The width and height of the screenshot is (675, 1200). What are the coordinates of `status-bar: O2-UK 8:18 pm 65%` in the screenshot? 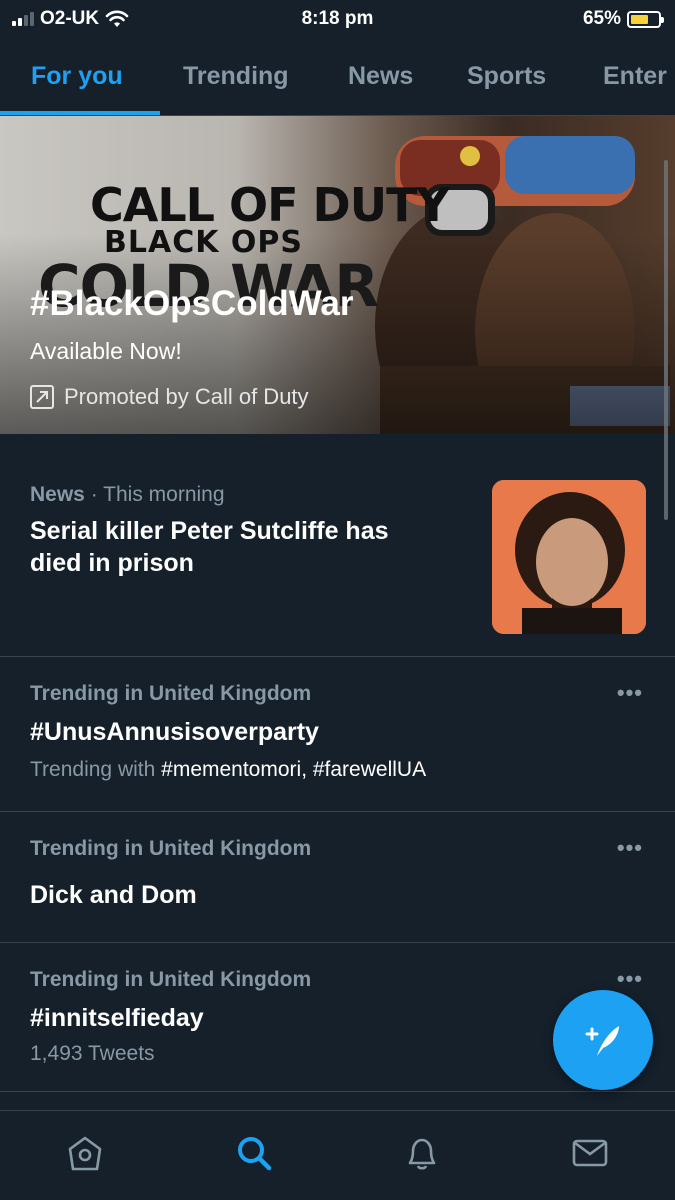 It's located at (337, 19).